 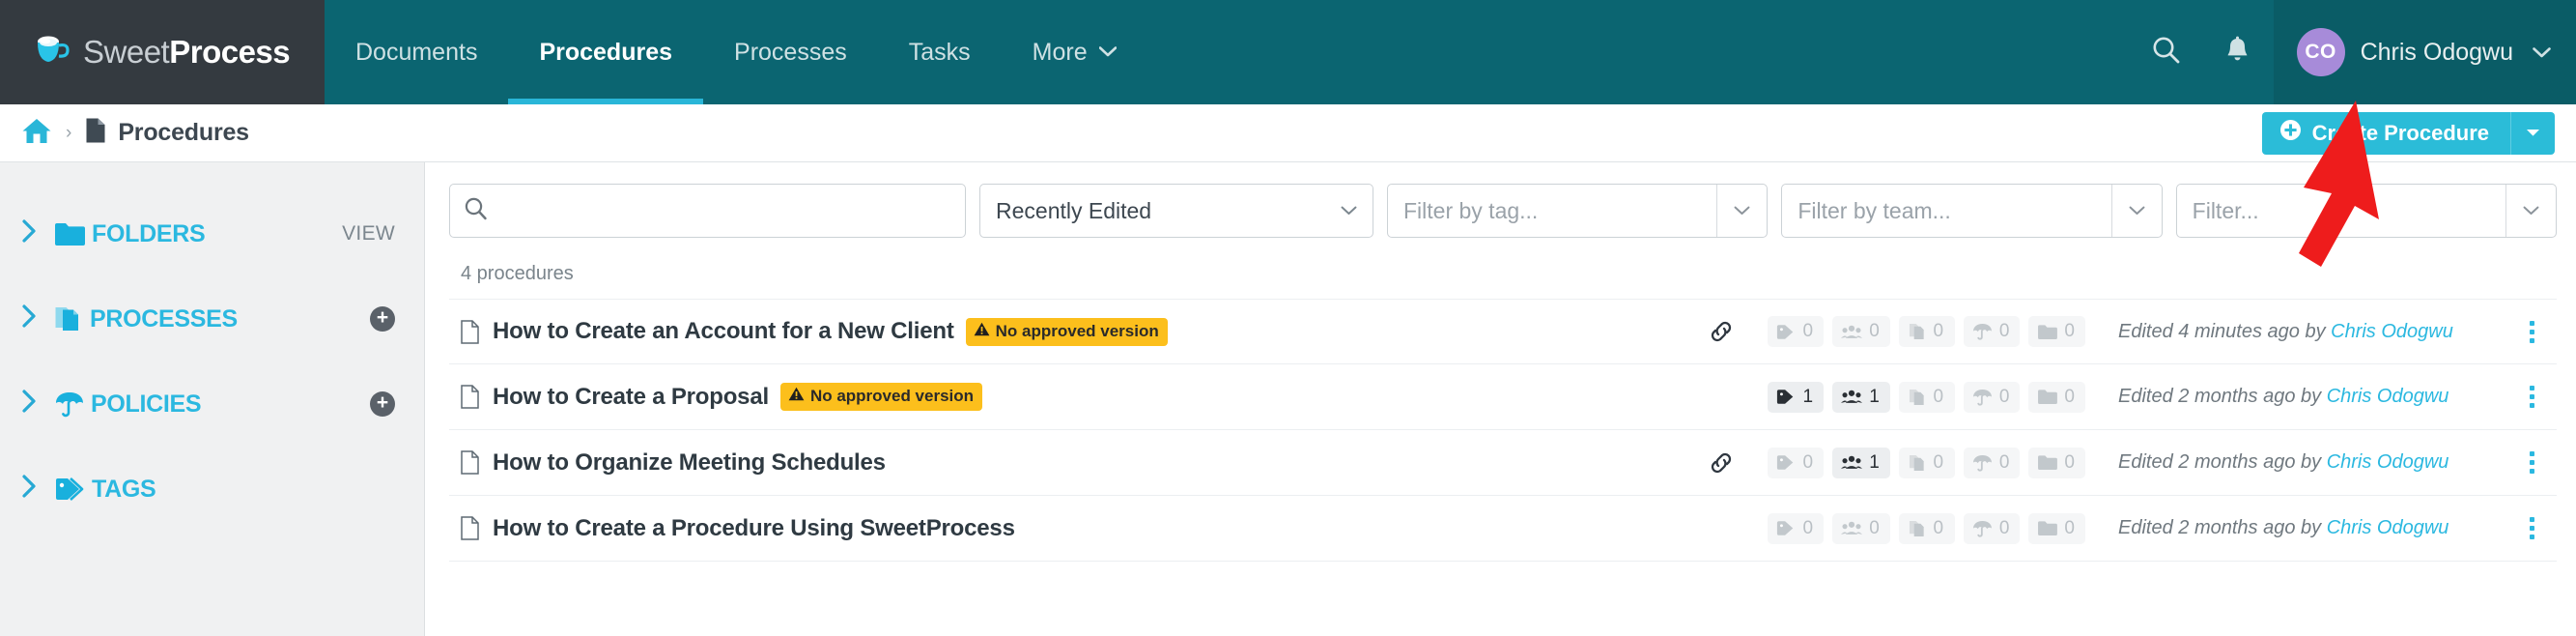 What do you see at coordinates (212, 404) in the screenshot?
I see `sidebar-item-policies: POLICIES +` at bounding box center [212, 404].